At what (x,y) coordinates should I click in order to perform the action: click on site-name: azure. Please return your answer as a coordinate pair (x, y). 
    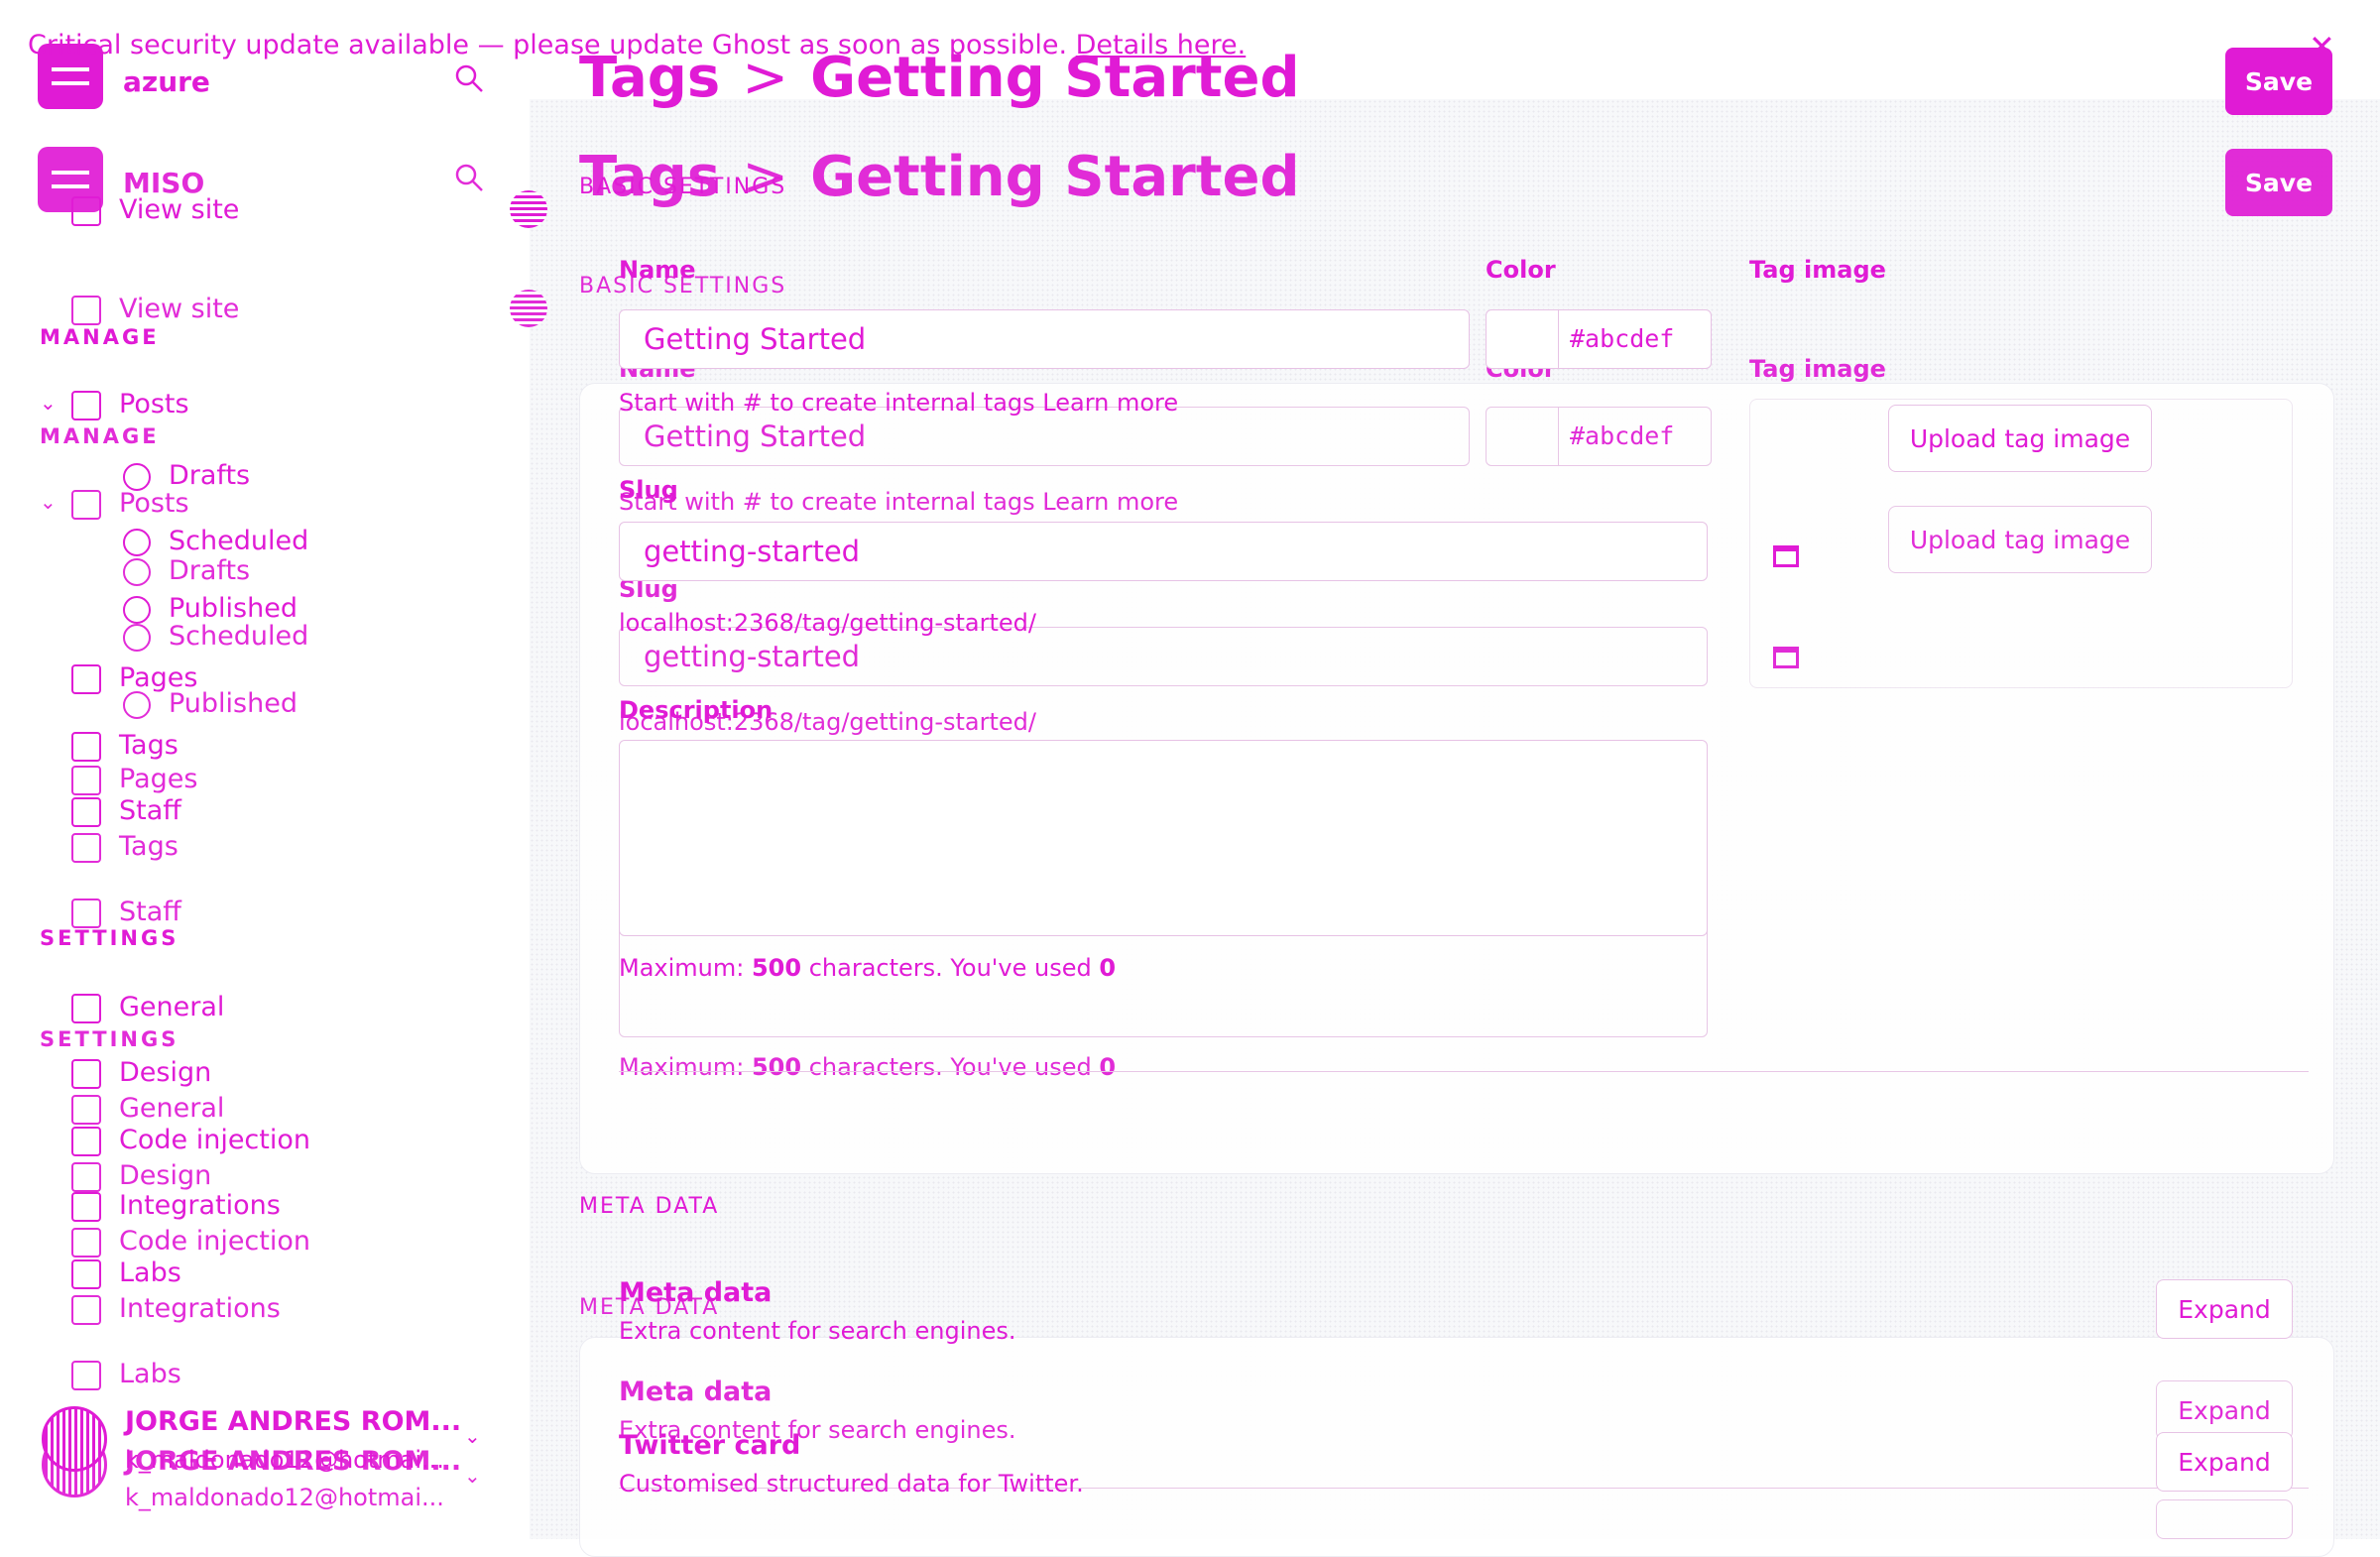
    Looking at the image, I should click on (166, 81).